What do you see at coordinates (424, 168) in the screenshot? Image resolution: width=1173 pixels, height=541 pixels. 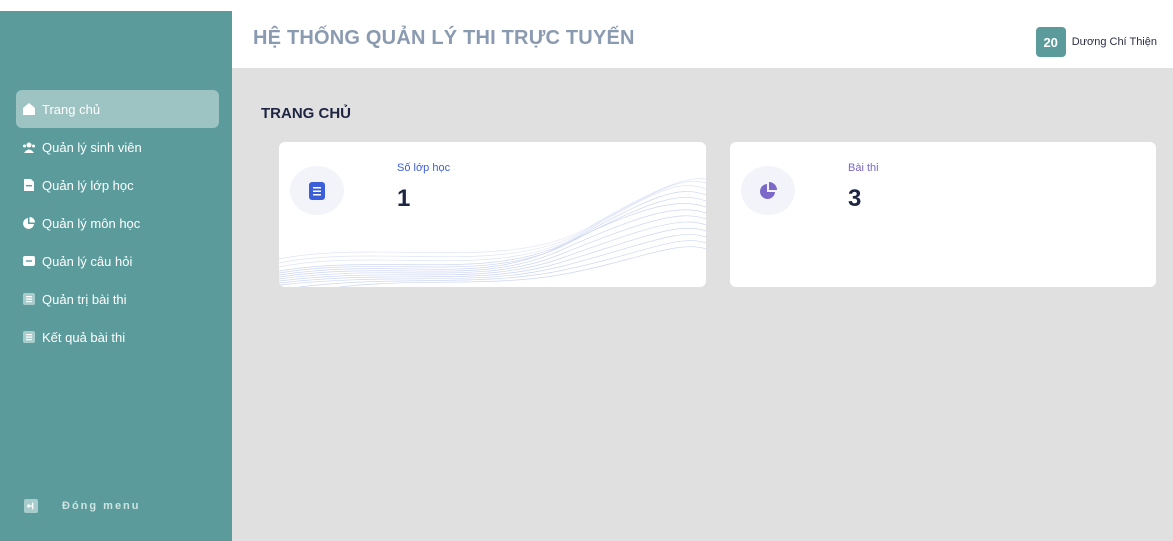 I see `stat-label: Số lớp học` at bounding box center [424, 168].